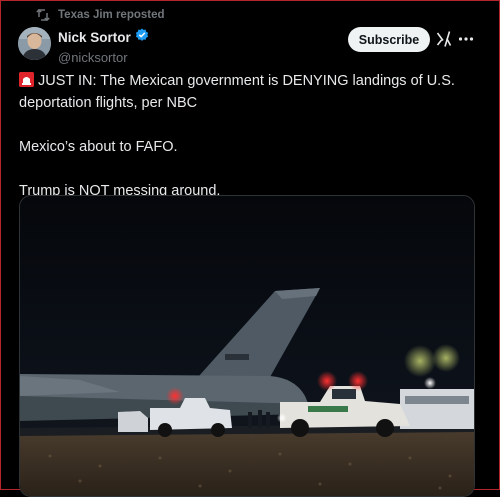 Image resolution: width=500 pixels, height=497 pixels. Describe the element at coordinates (444, 39) in the screenshot. I see `grok-icon` at that location.